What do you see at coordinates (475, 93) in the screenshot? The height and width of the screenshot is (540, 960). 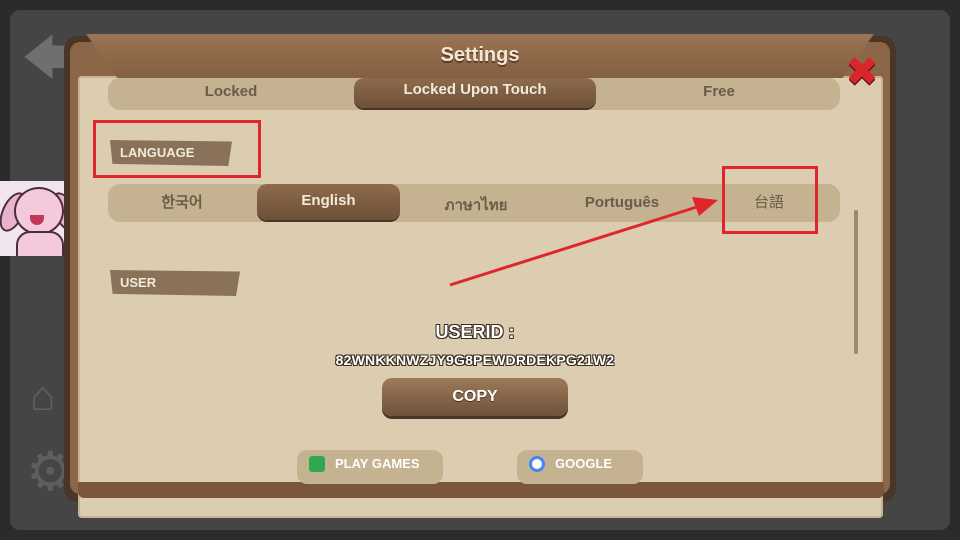 I see `control-option-locked-upon-touch: Locked Upon Touch` at bounding box center [475, 93].